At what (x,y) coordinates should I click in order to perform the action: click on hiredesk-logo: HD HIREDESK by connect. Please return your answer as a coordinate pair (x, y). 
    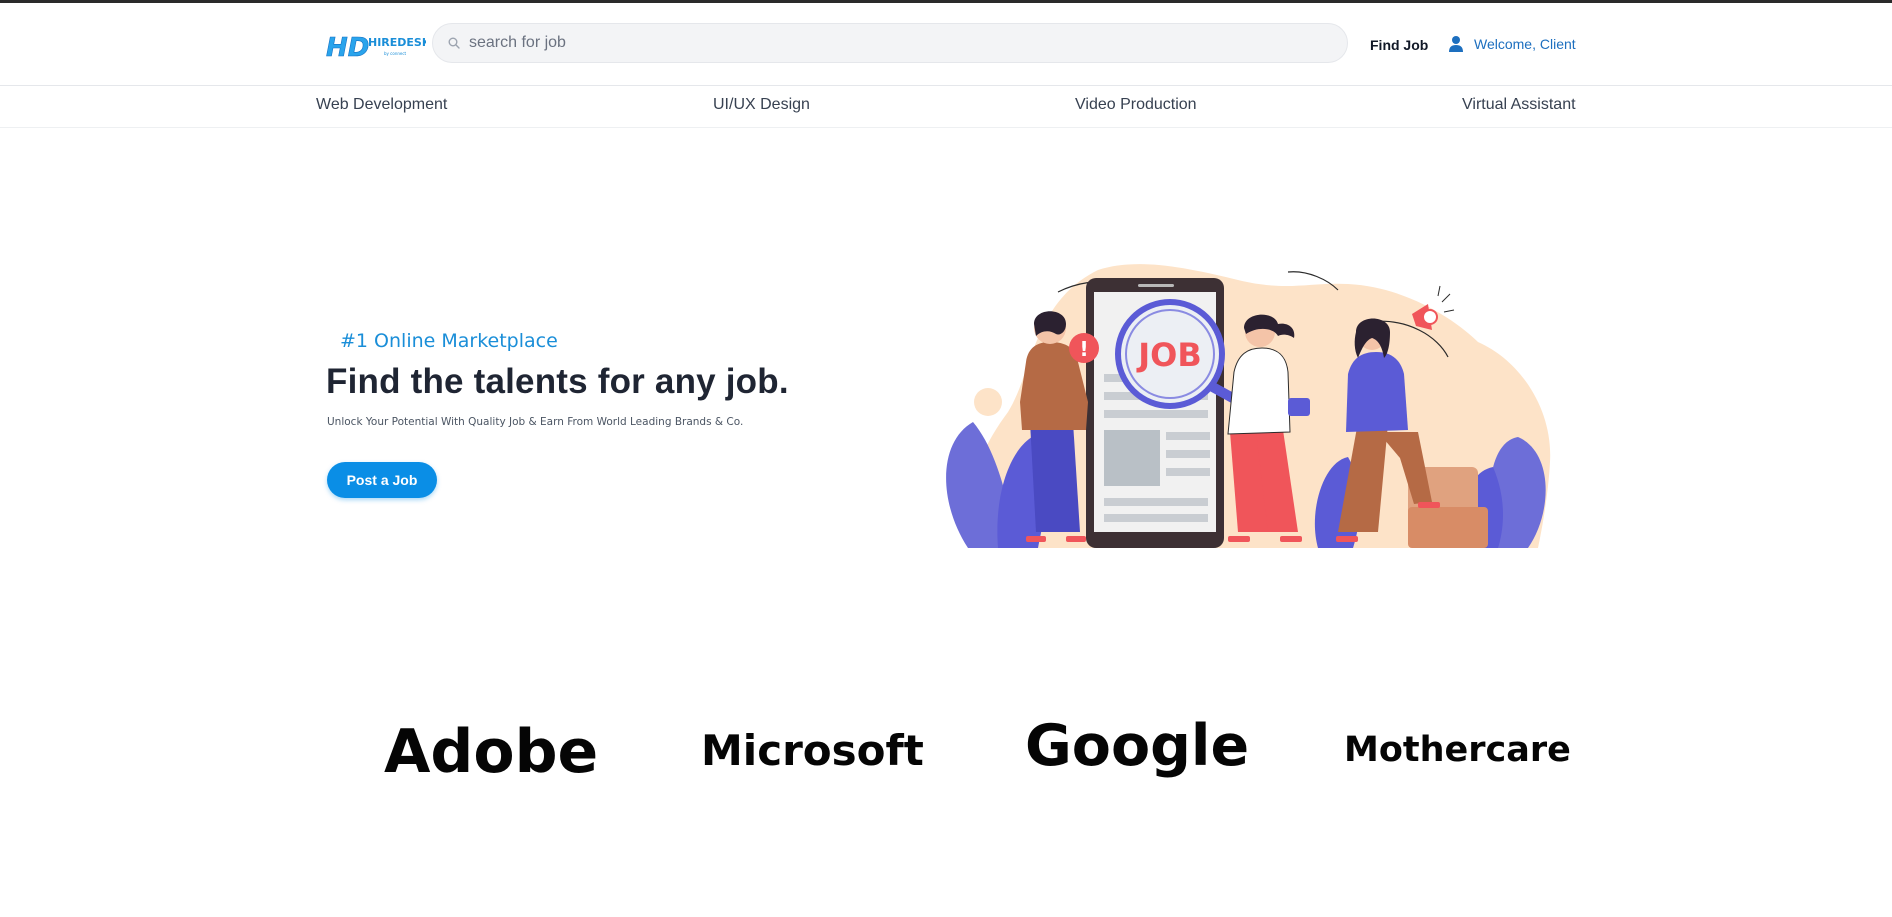
    Looking at the image, I should click on (378, 48).